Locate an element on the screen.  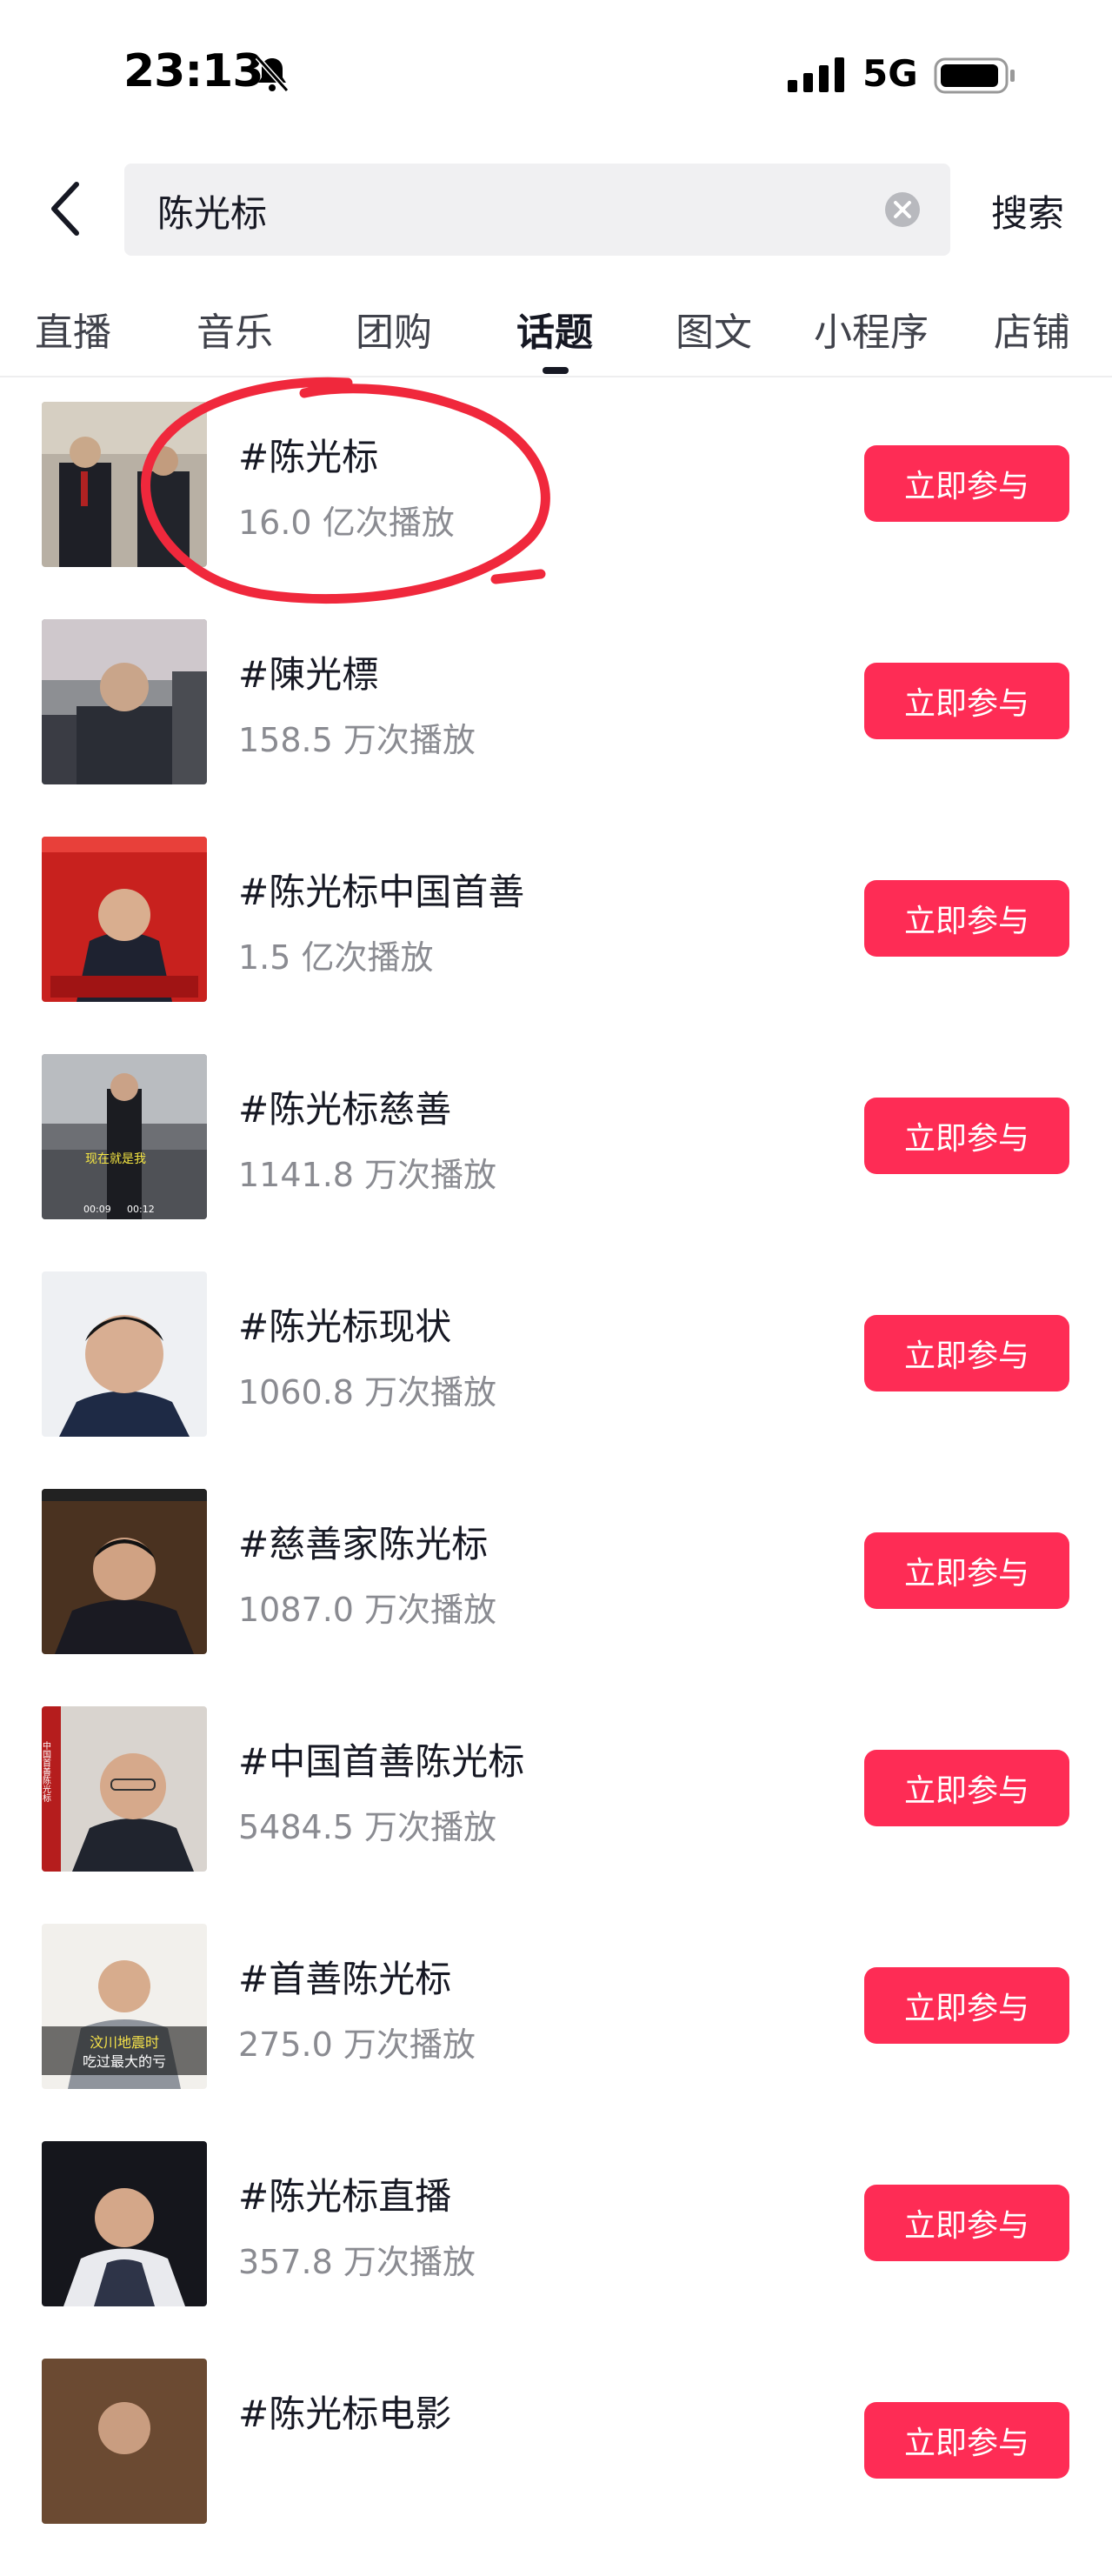
tab-image-text: 图文 is located at coordinates (714, 329).